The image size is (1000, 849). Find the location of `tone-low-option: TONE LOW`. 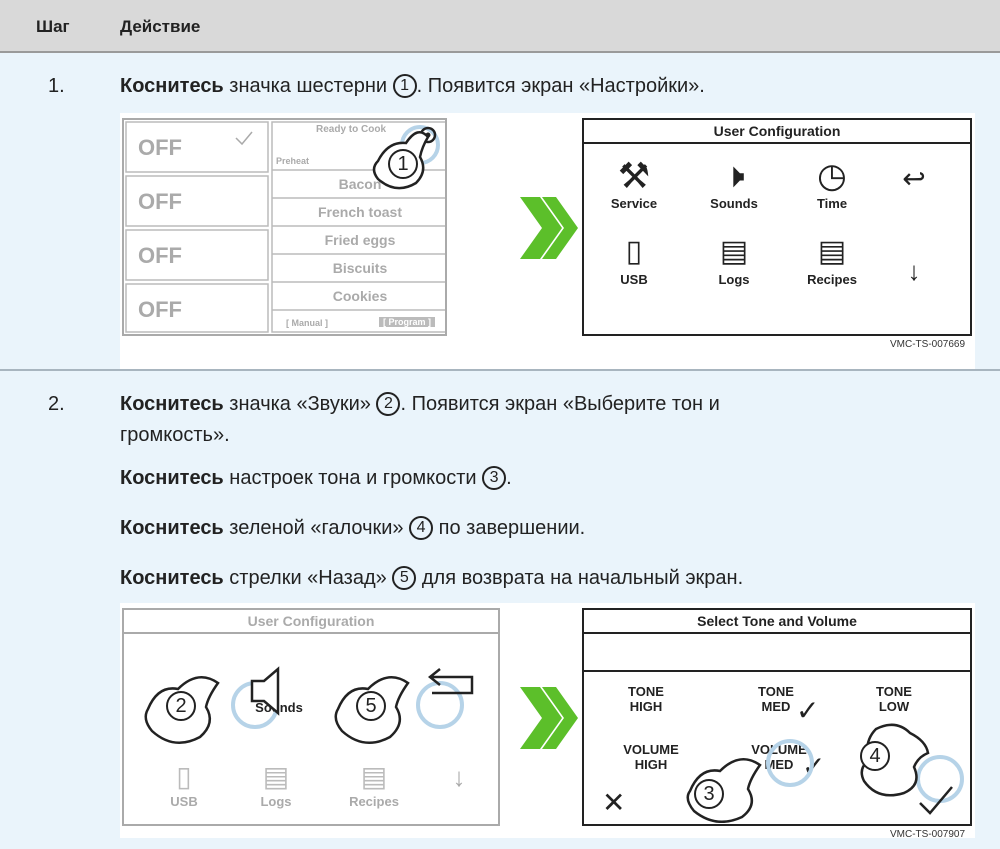

tone-low-option: TONE LOW is located at coordinates (894, 699).